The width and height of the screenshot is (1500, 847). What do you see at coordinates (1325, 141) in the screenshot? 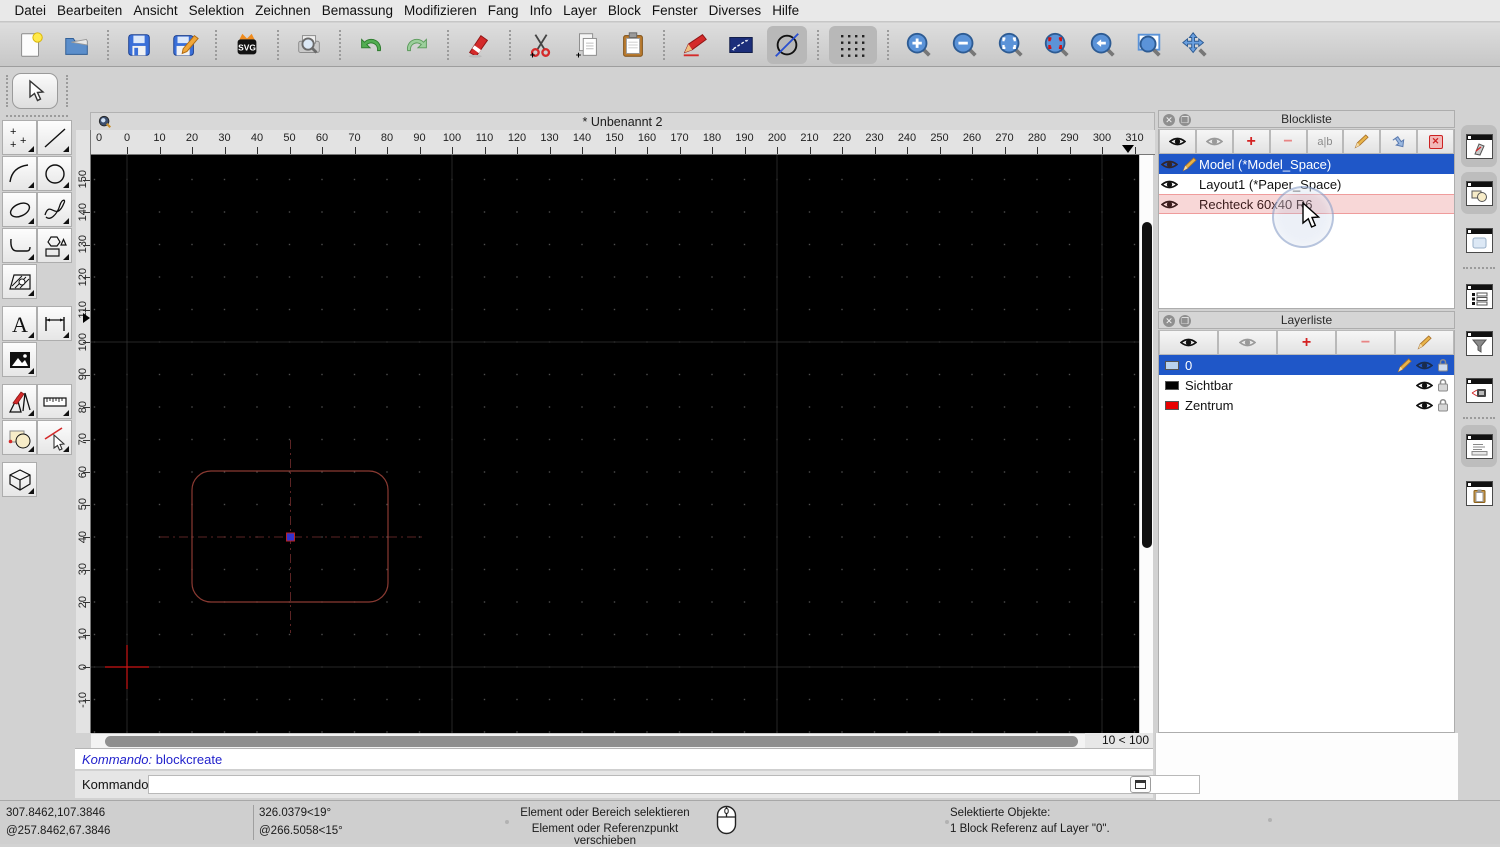
I see `rename-block-button: a|b` at bounding box center [1325, 141].